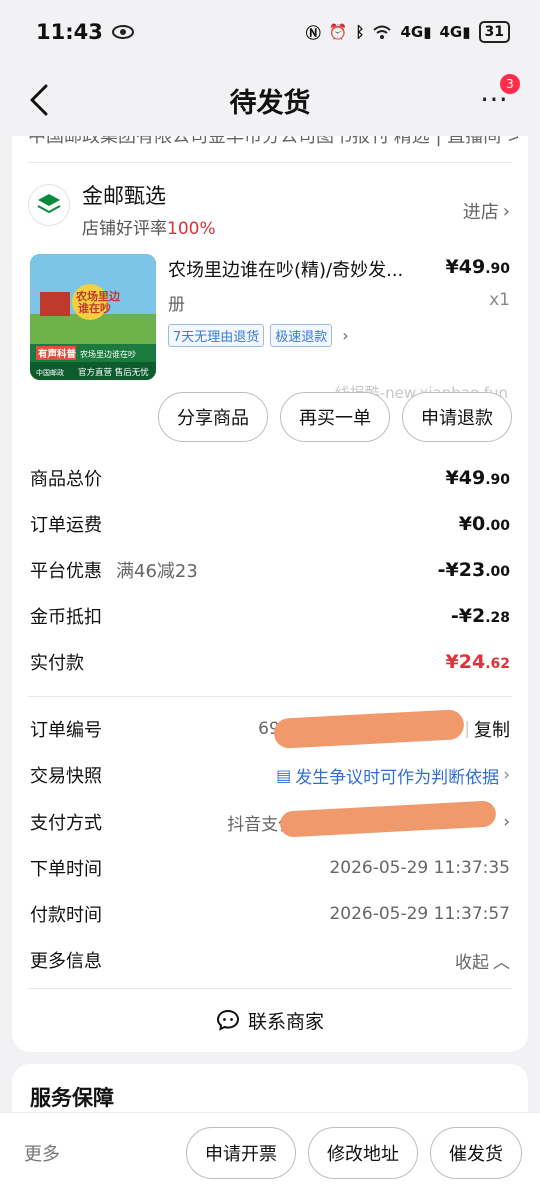 This screenshot has height=1193, width=540. I want to click on copy-order-number-button: 复制, so click(492, 729).